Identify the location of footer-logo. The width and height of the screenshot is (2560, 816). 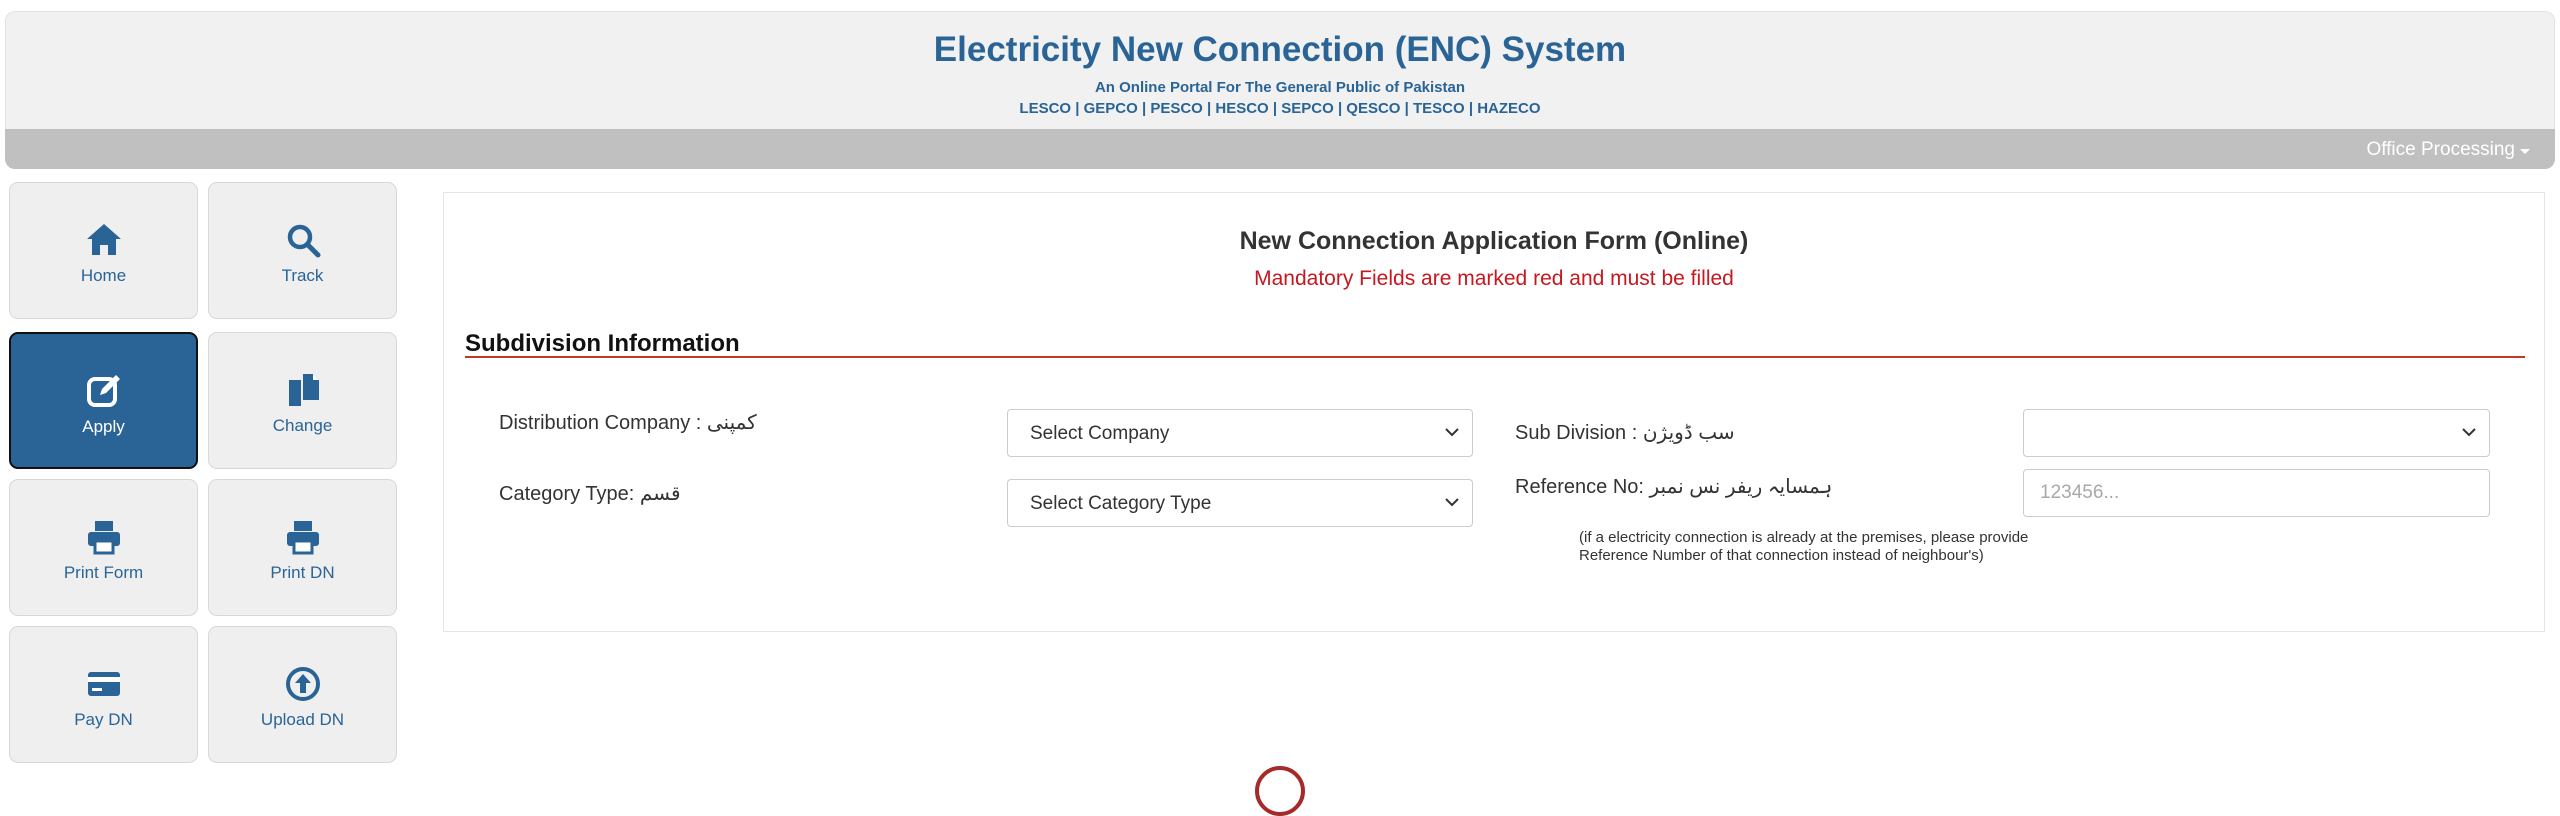
(1280, 791).